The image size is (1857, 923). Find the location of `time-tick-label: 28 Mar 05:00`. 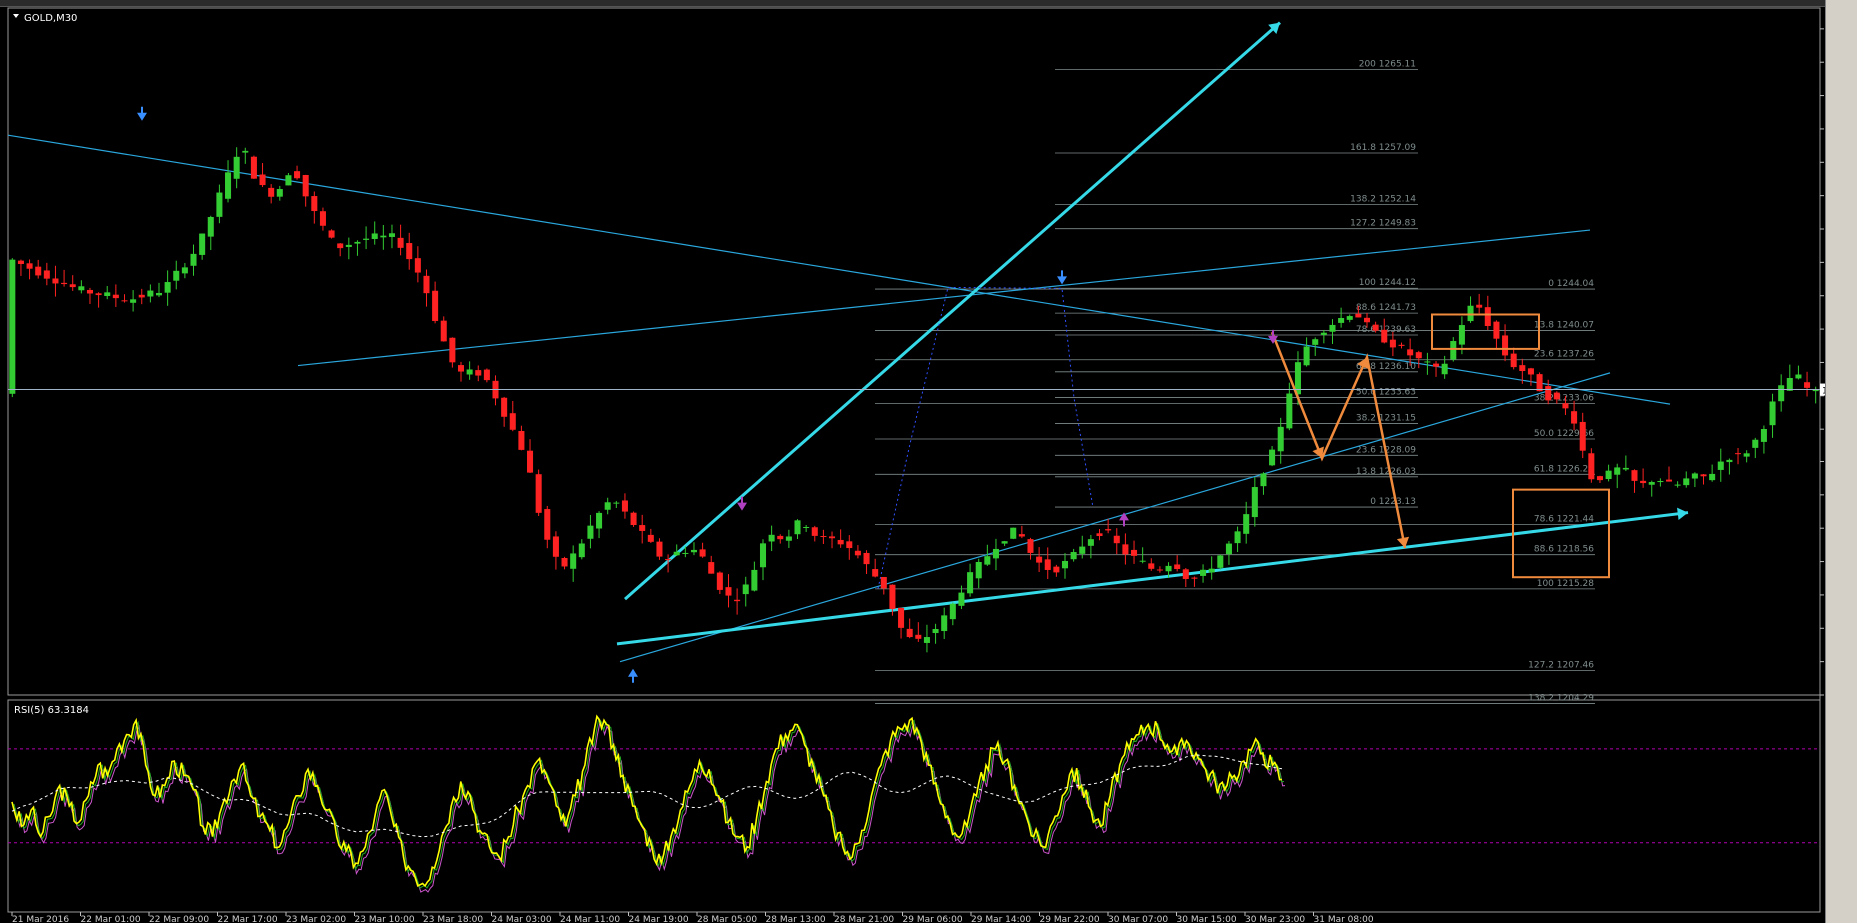

time-tick-label: 28 Mar 05:00 is located at coordinates (727, 919).